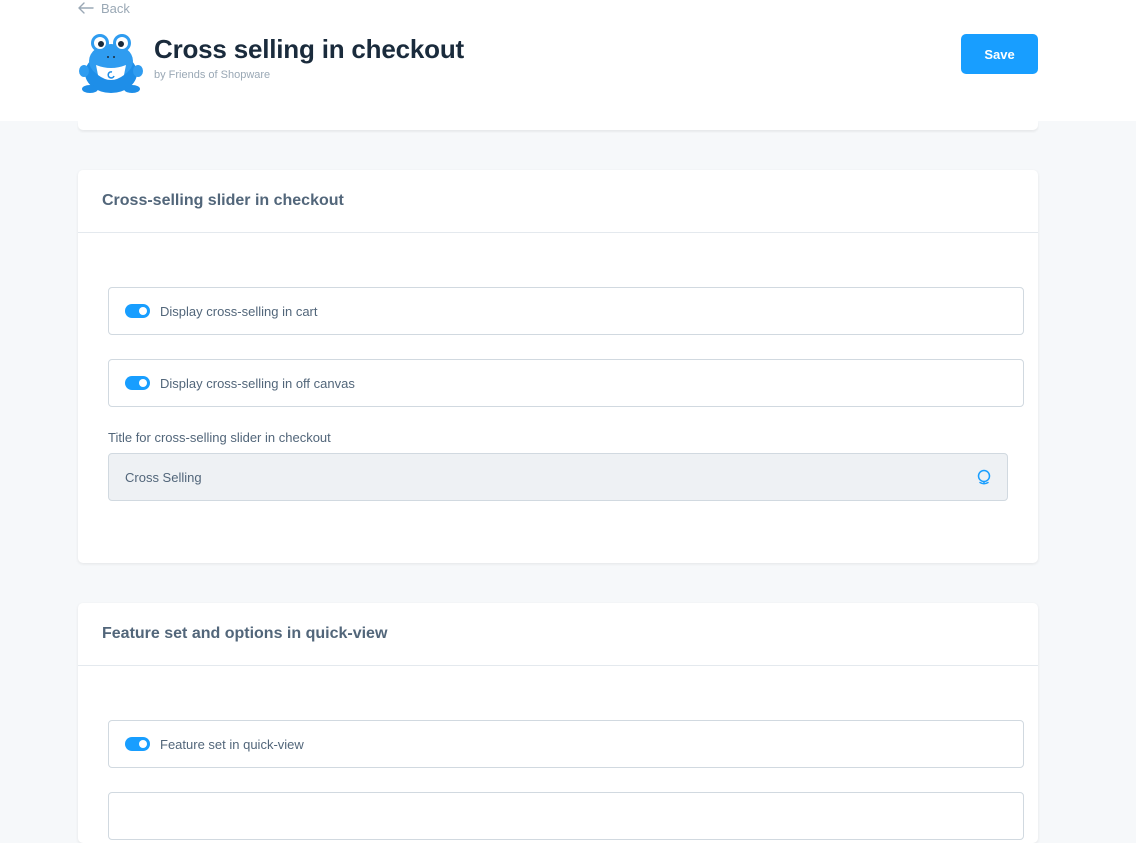  I want to click on card-header: Feature set and options in quick-view, so click(558, 634).